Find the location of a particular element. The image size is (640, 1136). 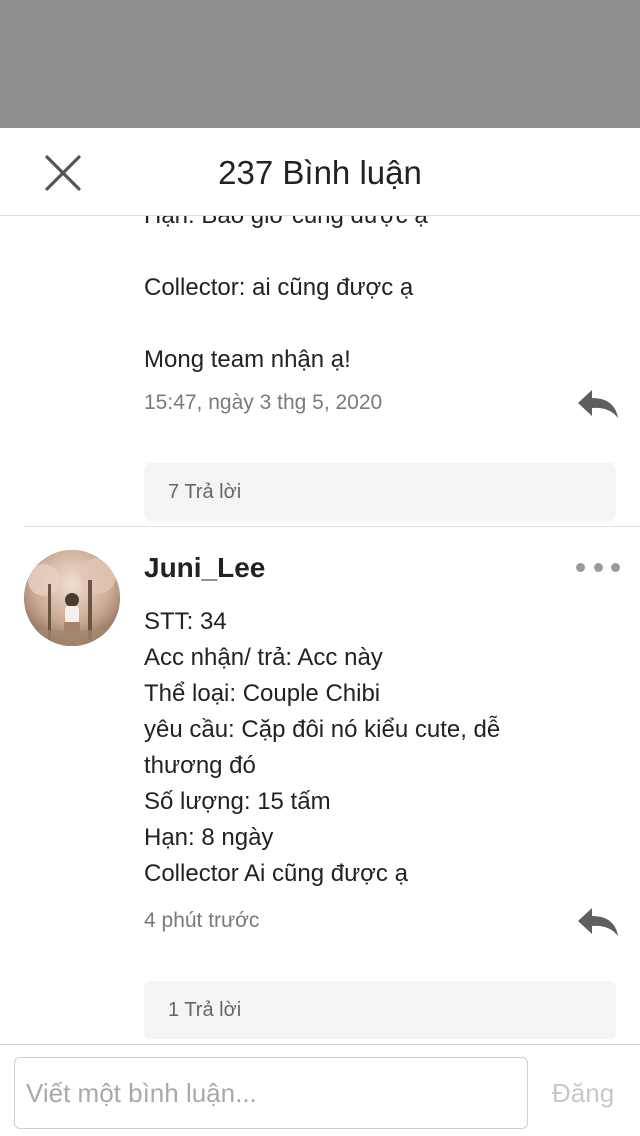

avatar-image is located at coordinates (72, 598).